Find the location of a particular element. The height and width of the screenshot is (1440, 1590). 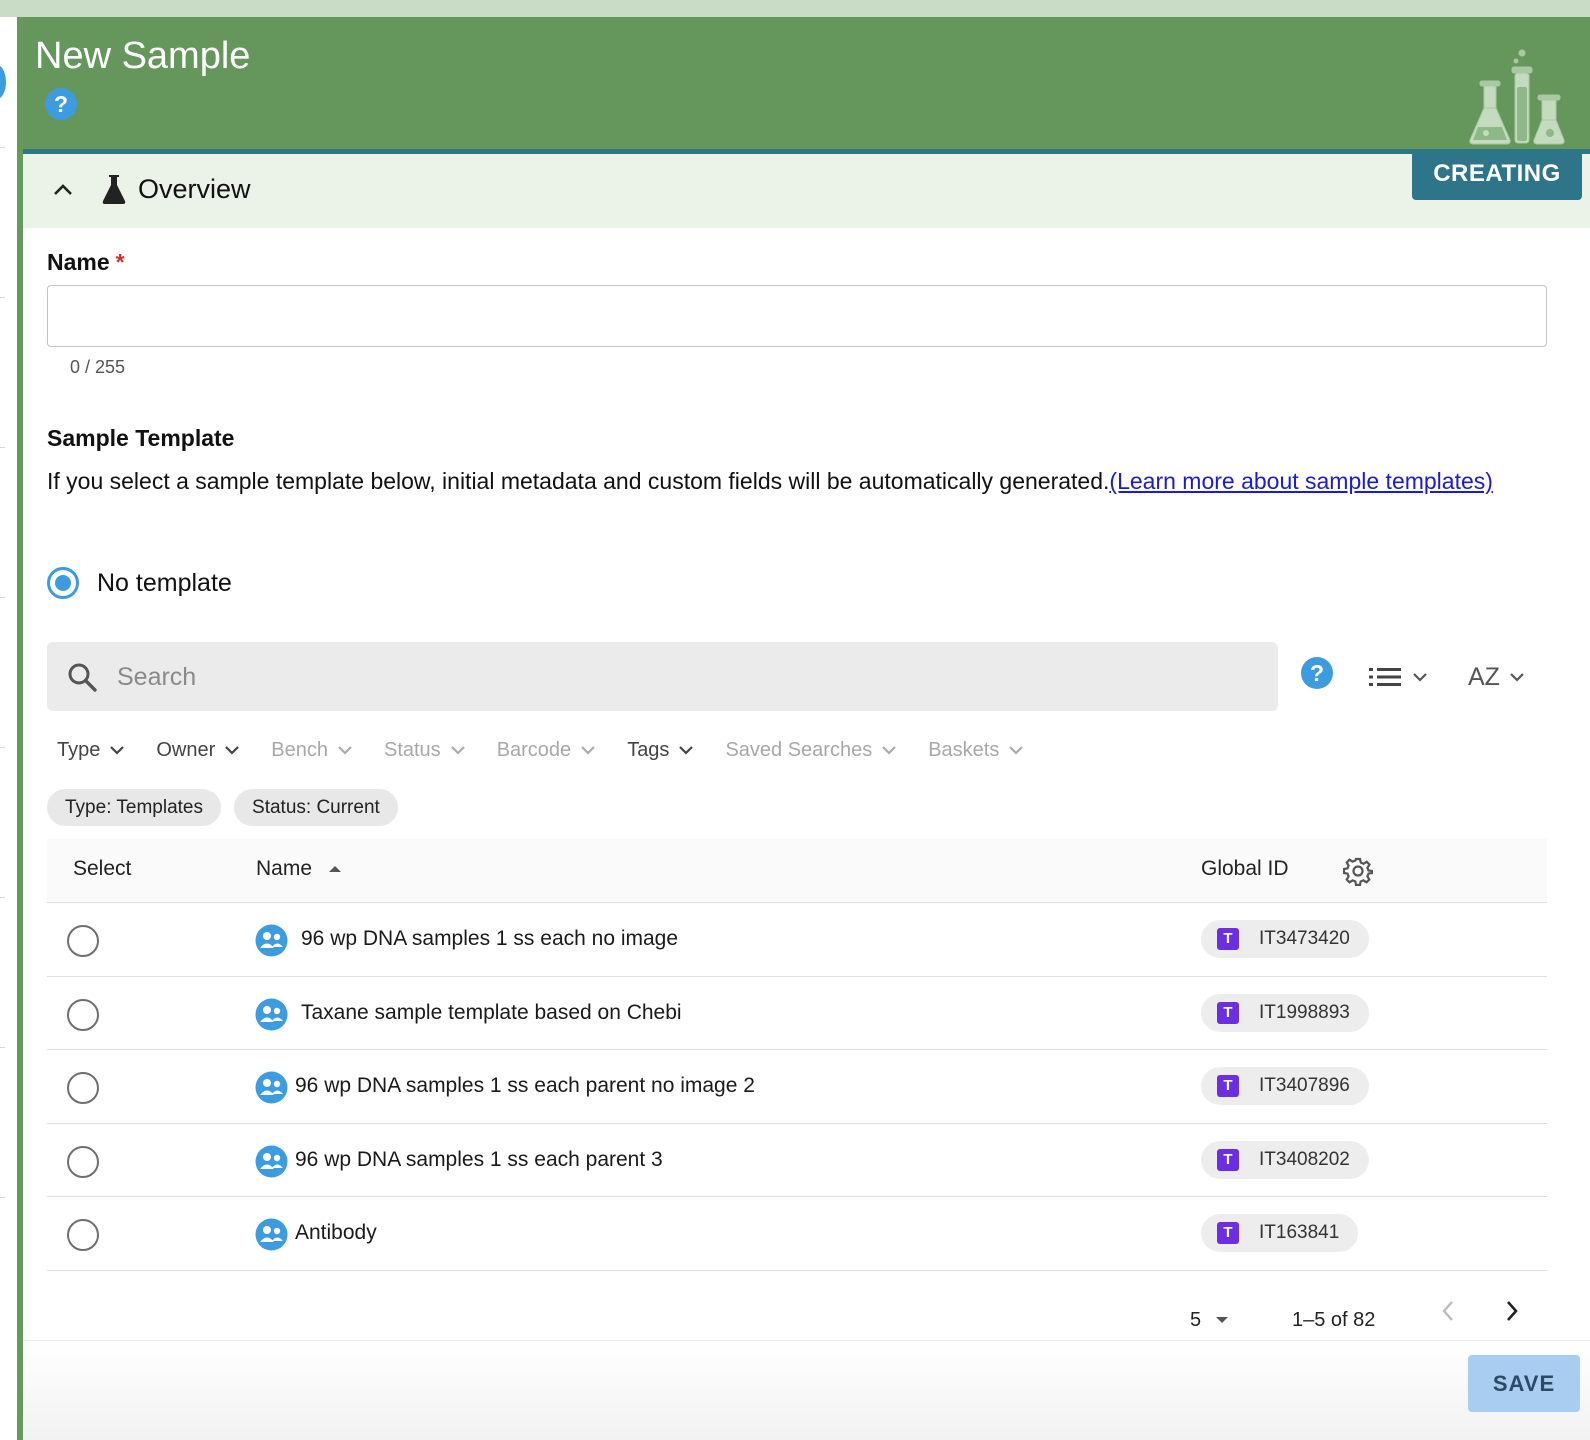

filter-label: Owner is located at coordinates (186, 749).